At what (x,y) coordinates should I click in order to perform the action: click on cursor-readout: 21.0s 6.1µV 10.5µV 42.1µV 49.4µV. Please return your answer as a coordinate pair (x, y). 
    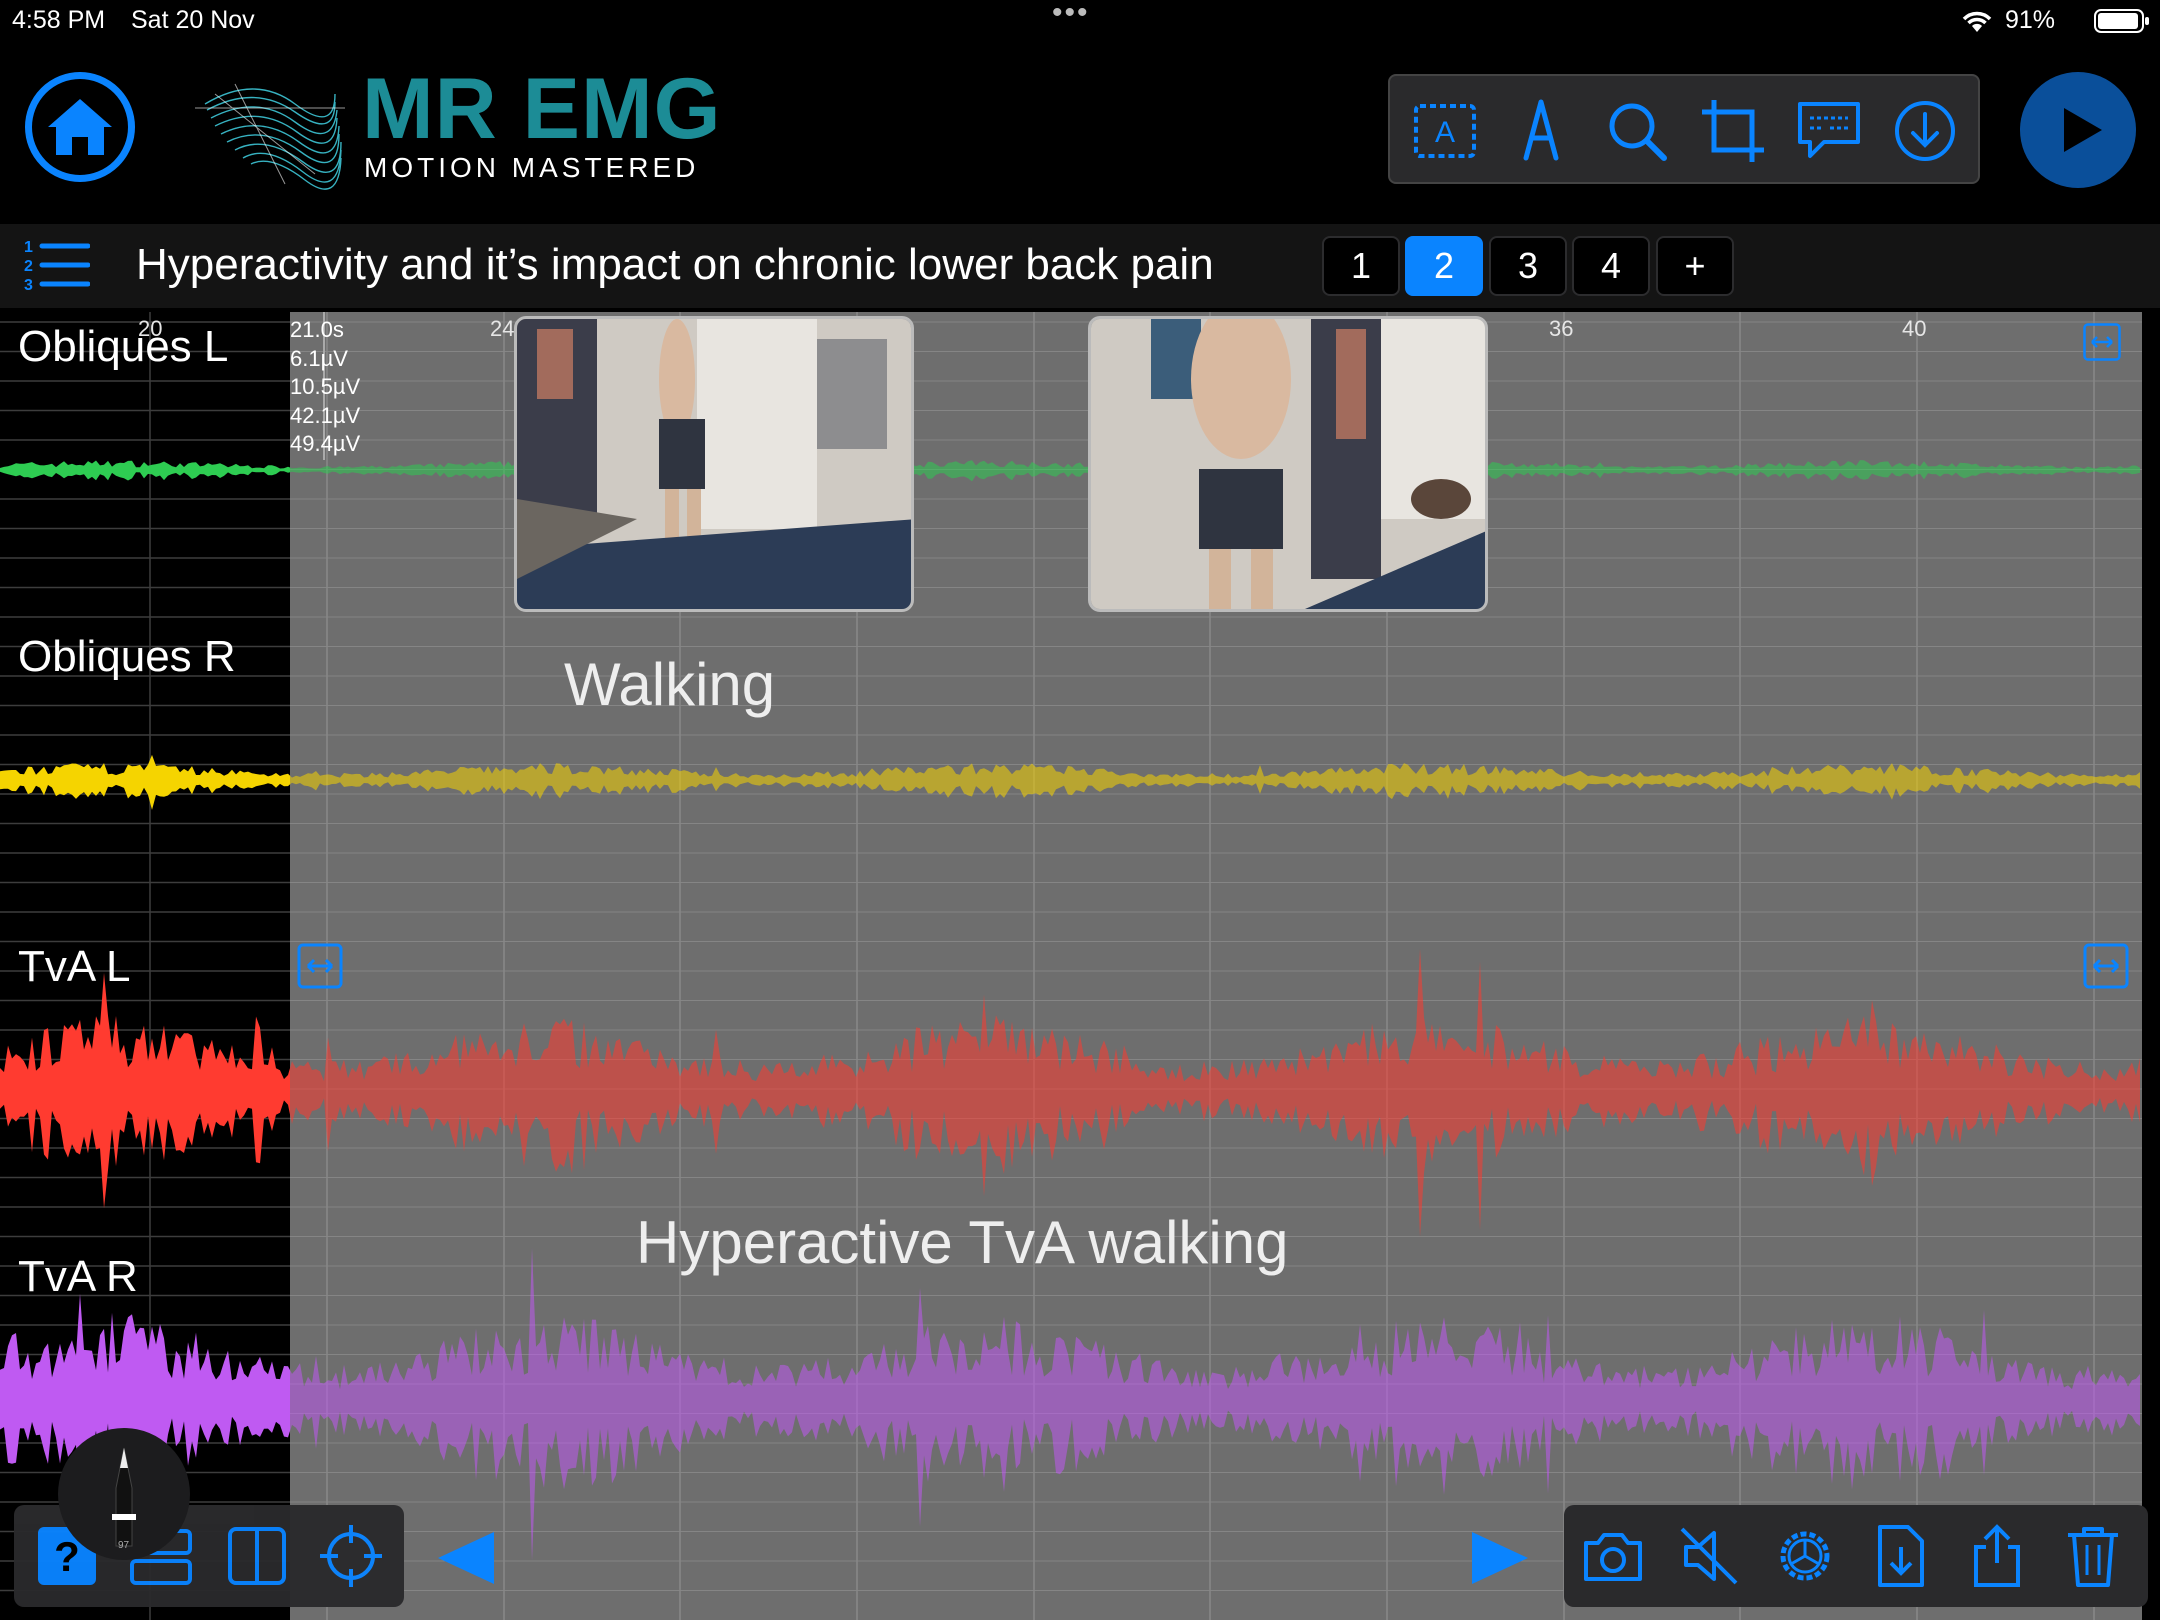
    Looking at the image, I should click on (325, 387).